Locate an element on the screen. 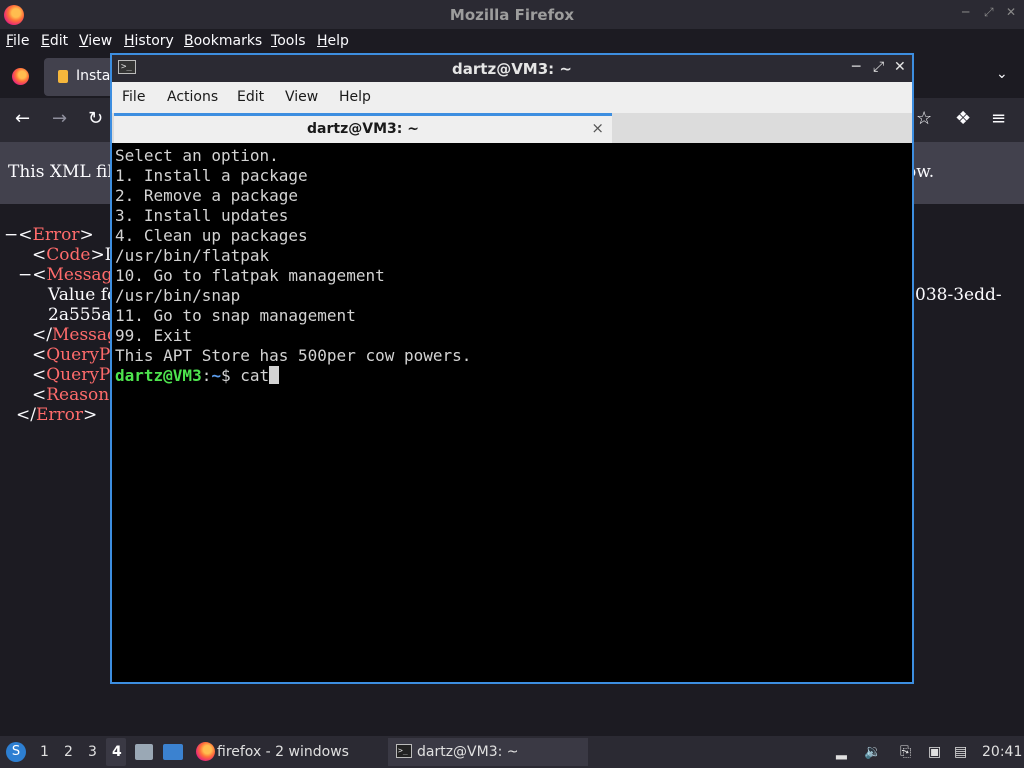 Image resolution: width=1024 pixels, height=768 pixels. menu-bookmarks: Bookmarks is located at coordinates (223, 41).